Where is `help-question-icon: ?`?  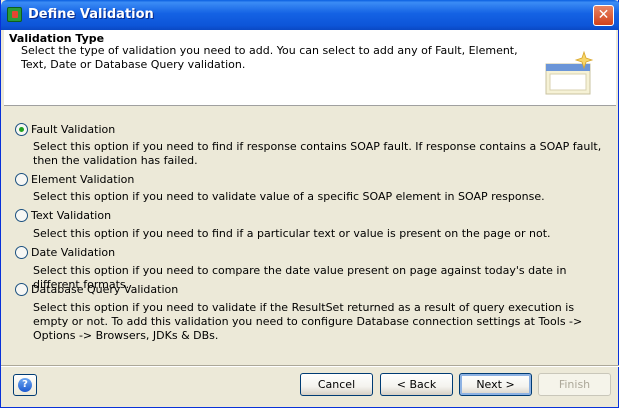 help-question-icon: ? is located at coordinates (25, 385).